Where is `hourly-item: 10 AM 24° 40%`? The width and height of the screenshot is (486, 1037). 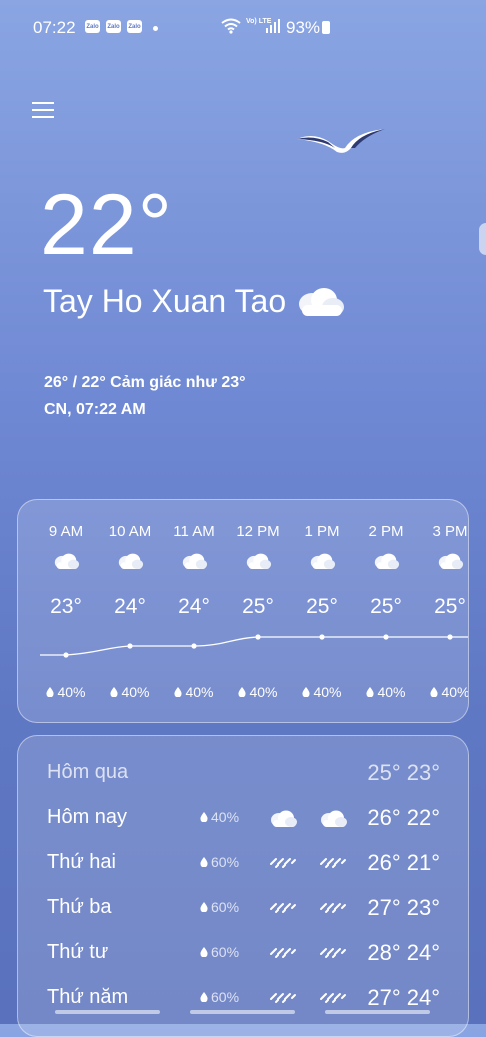 hourly-item: 10 AM 24° 40% is located at coordinates (130, 611).